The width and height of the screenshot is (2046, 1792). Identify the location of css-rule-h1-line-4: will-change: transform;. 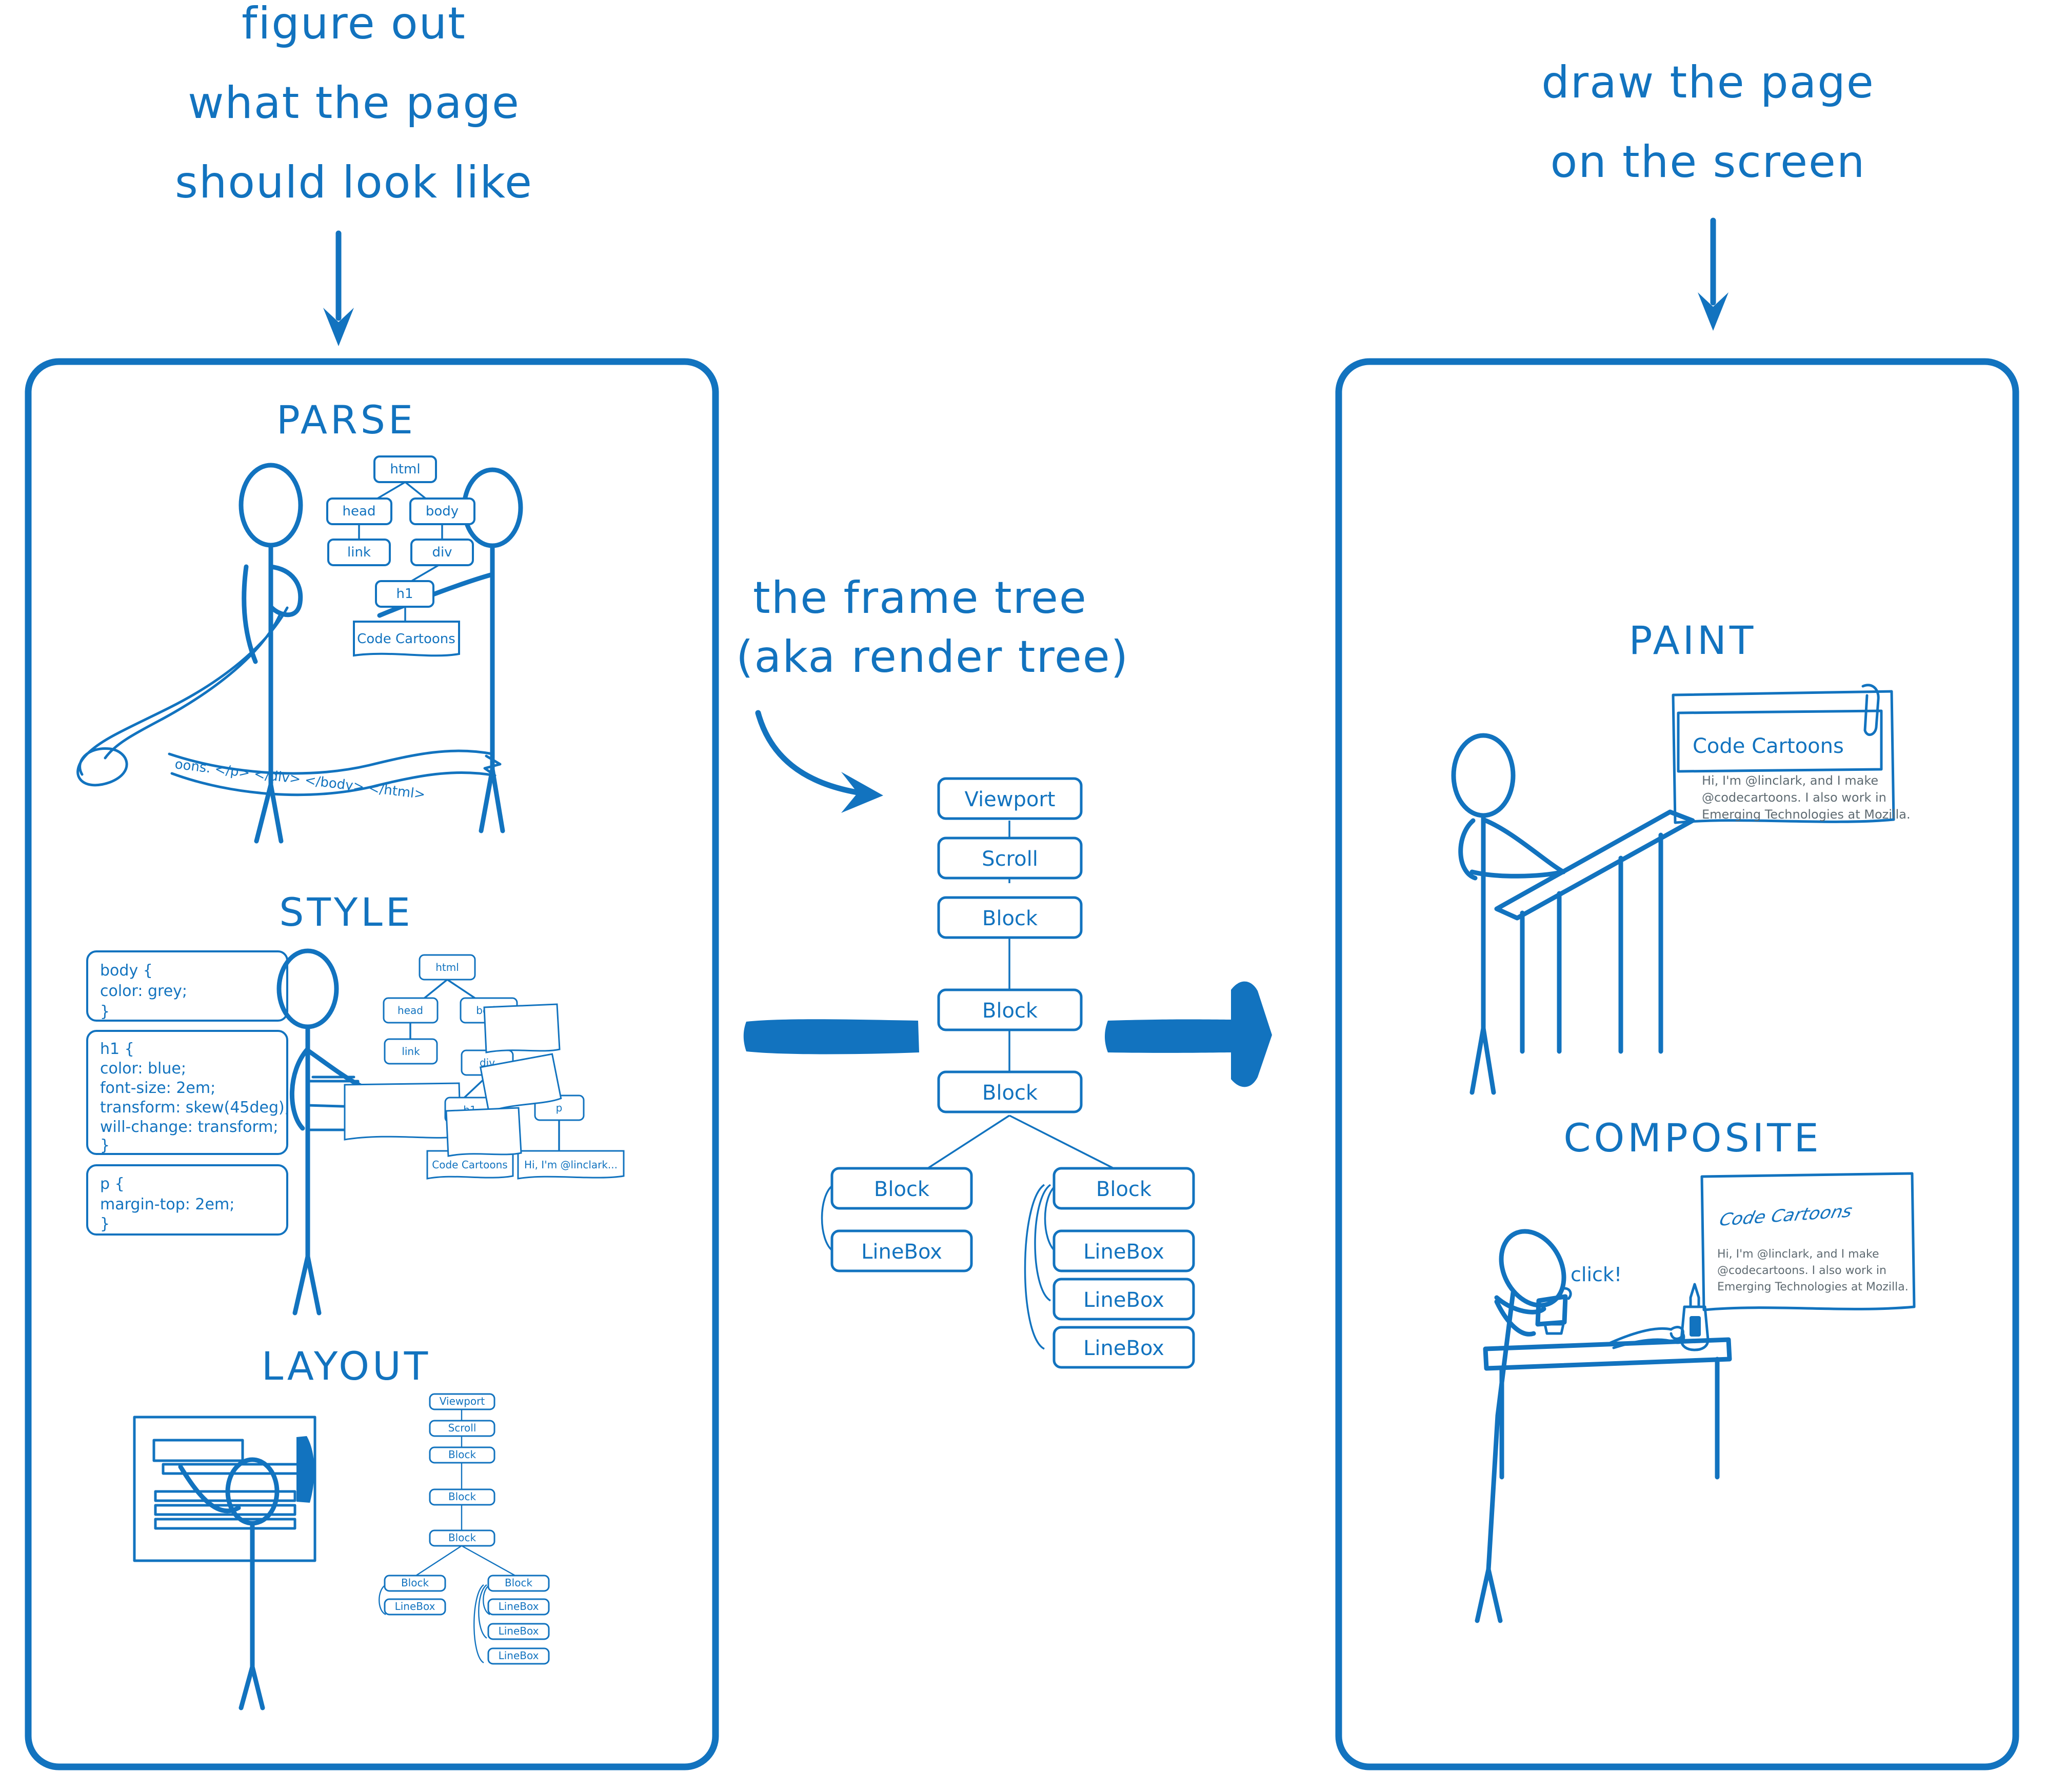
(189, 1127).